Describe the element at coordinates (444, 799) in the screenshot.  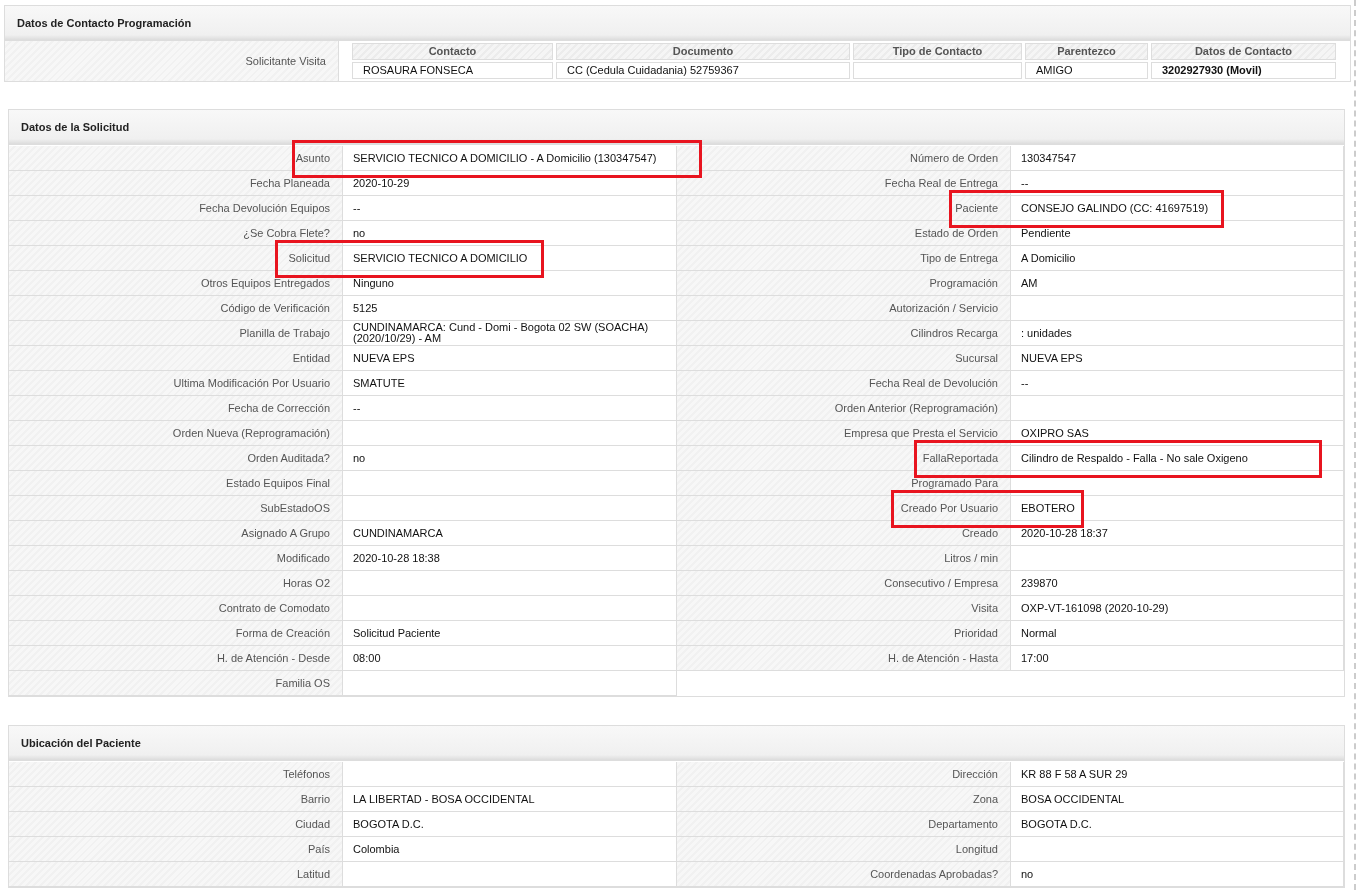
I see `field-value: LA LIBERTAD - BOSA OCCIDENTAL` at that location.